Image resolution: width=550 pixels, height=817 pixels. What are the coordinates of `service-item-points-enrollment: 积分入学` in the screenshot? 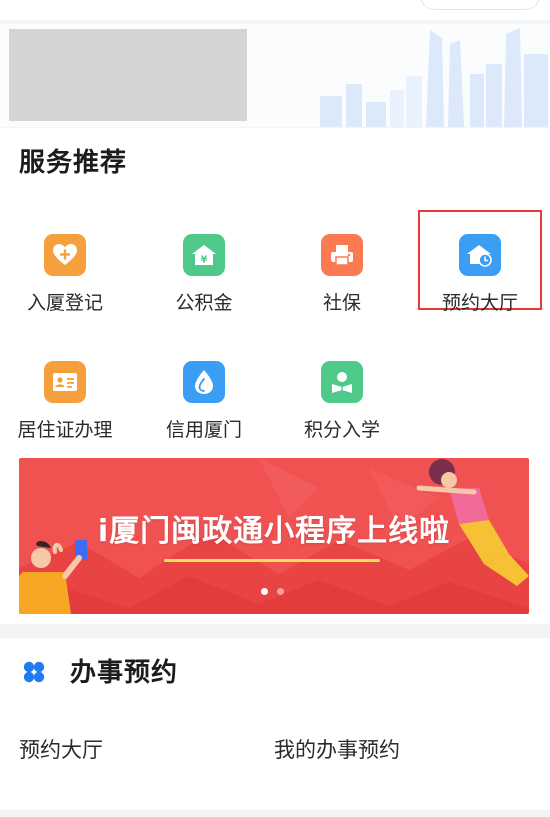 It's located at (342, 390).